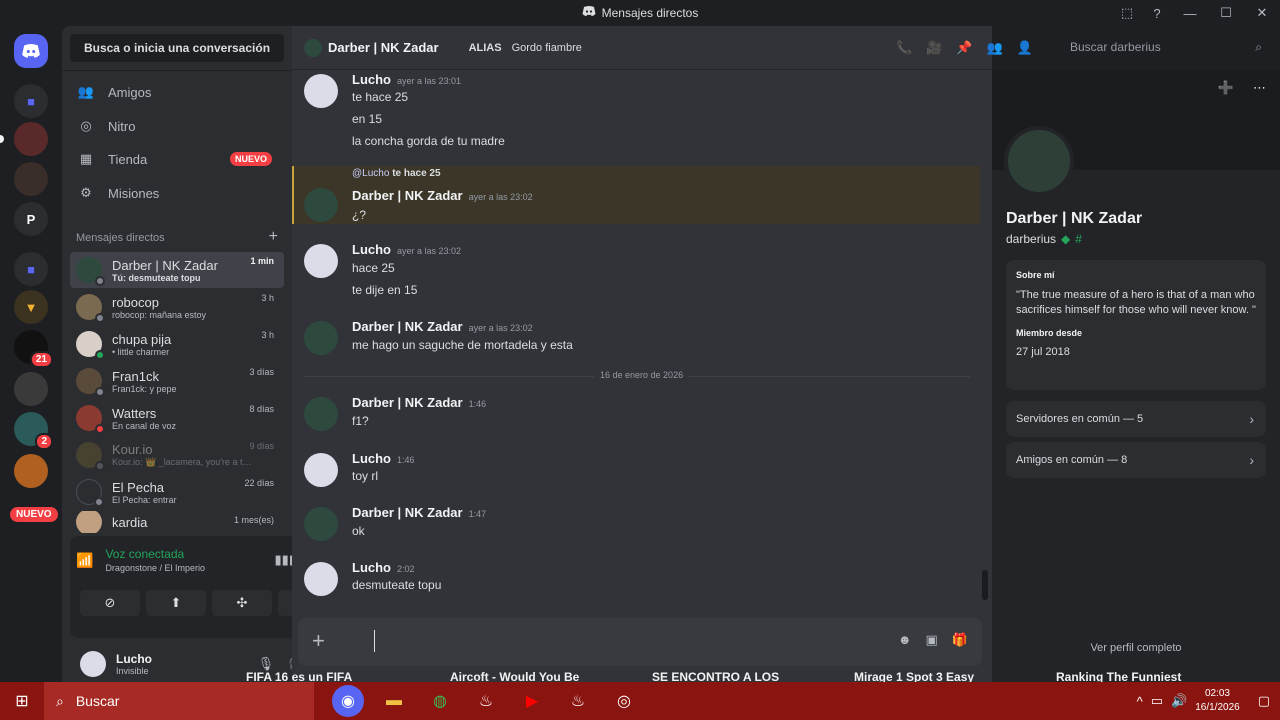 This screenshot has height=720, width=1280. I want to click on new-dm-plus-icon: +, so click(273, 237).